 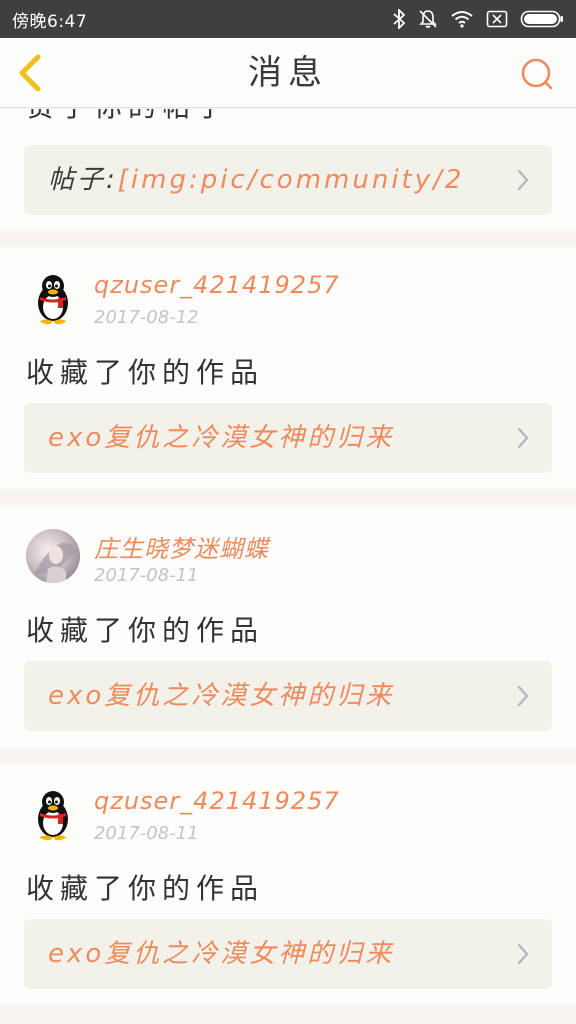 I want to click on wifi-icon, so click(x=462, y=19).